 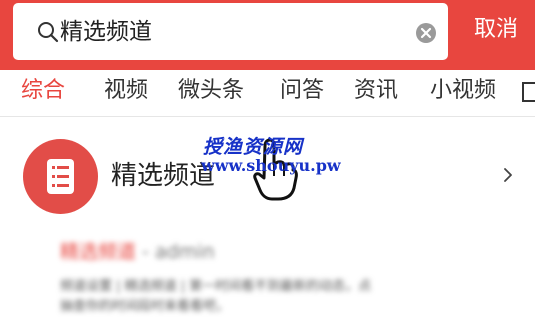 I want to click on article-snippet-line: 抽查你的时间段时来看看吧，, so click(x=145, y=306).